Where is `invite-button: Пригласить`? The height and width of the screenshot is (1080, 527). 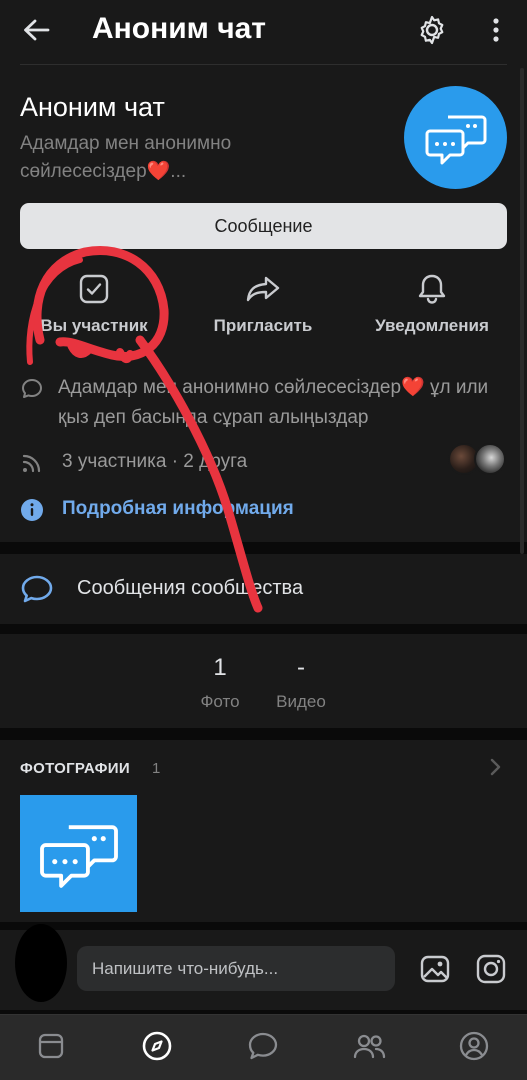
invite-button: Пригласить is located at coordinates (263, 305).